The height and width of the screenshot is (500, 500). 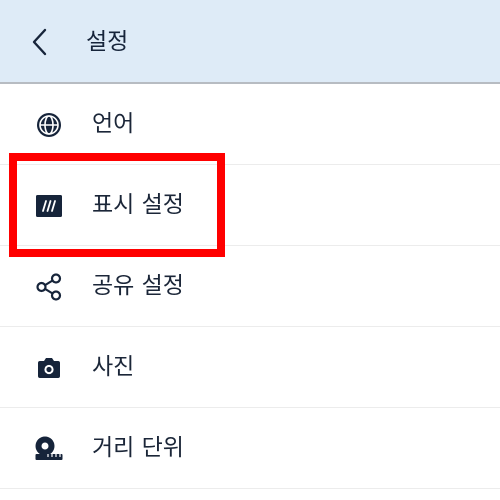 What do you see at coordinates (113, 124) in the screenshot?
I see `settings-item-label: 언어` at bounding box center [113, 124].